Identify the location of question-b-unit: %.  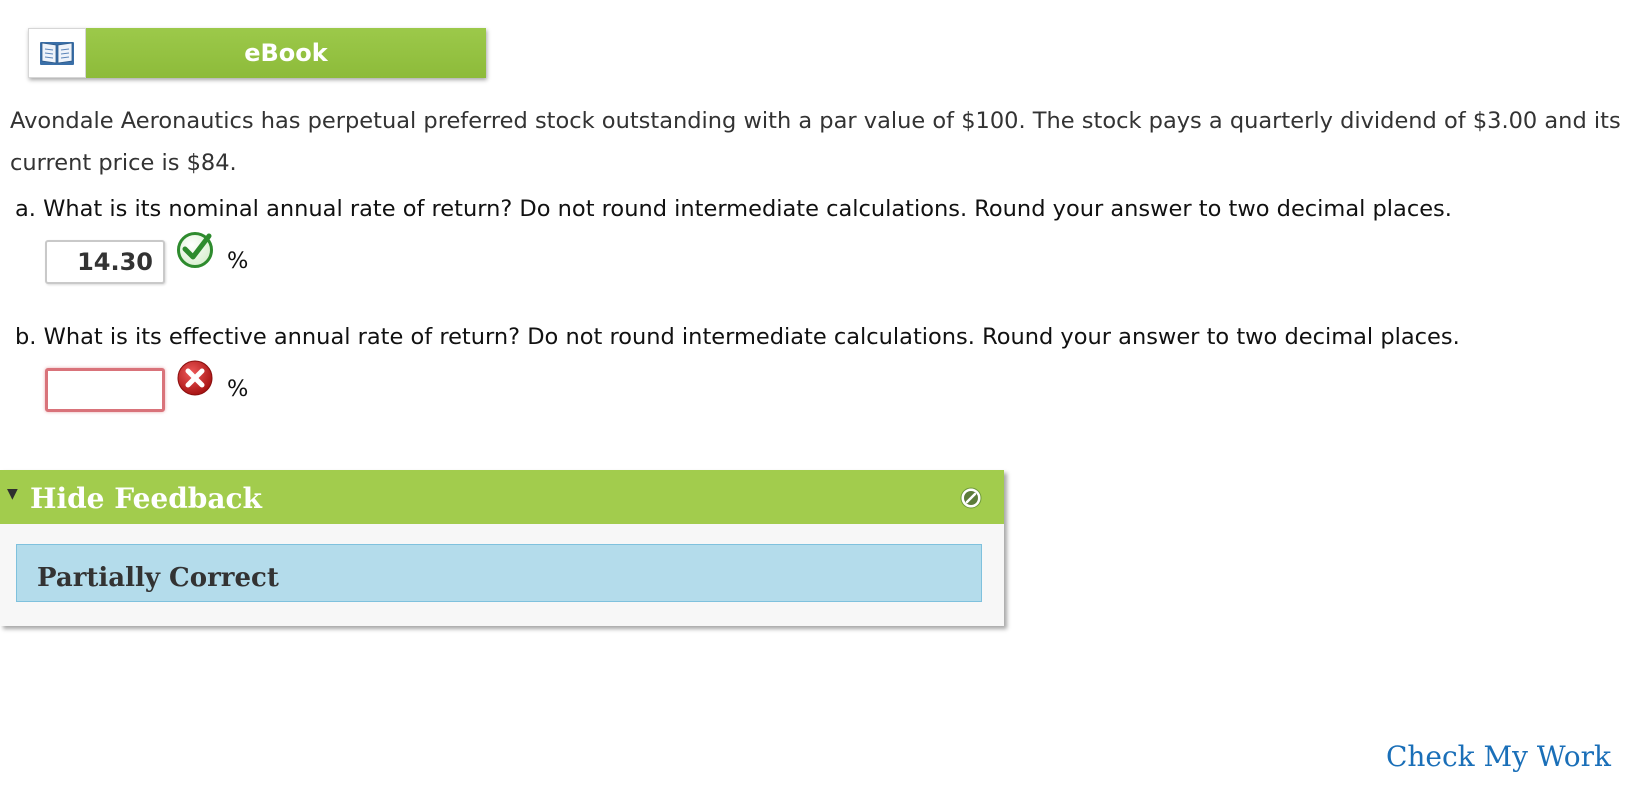
(238, 389).